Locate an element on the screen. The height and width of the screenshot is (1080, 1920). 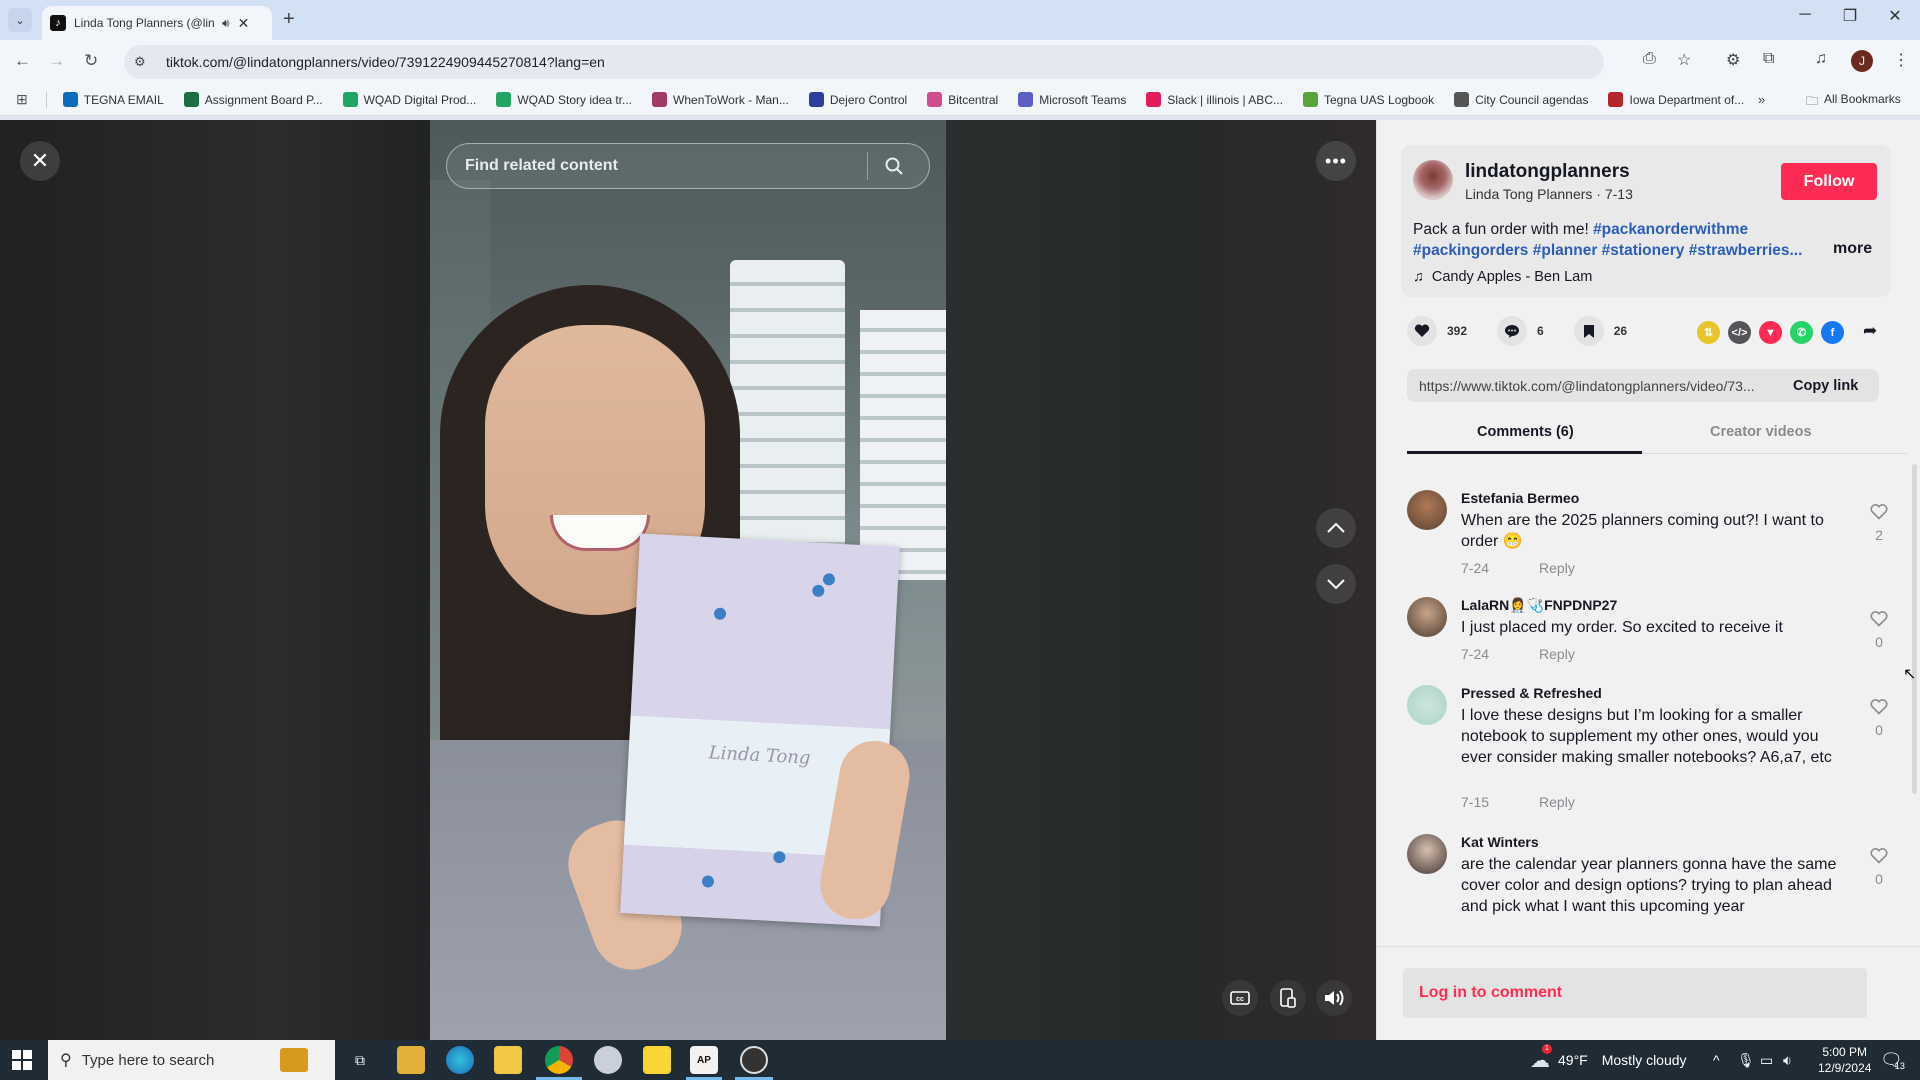
floating-player-button is located at coordinates (1288, 998).